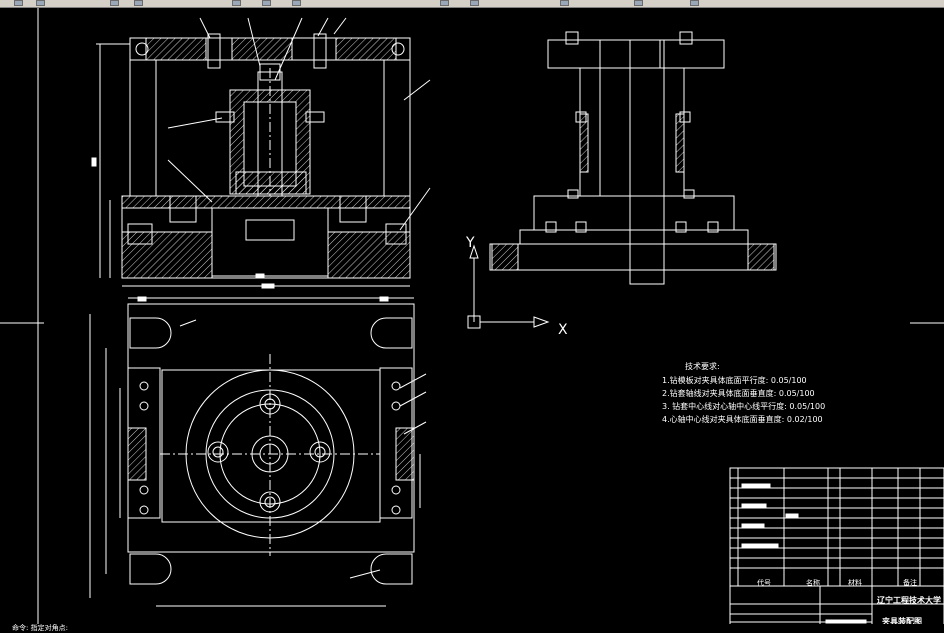  I want to click on zoom-icon, so click(638, 3).